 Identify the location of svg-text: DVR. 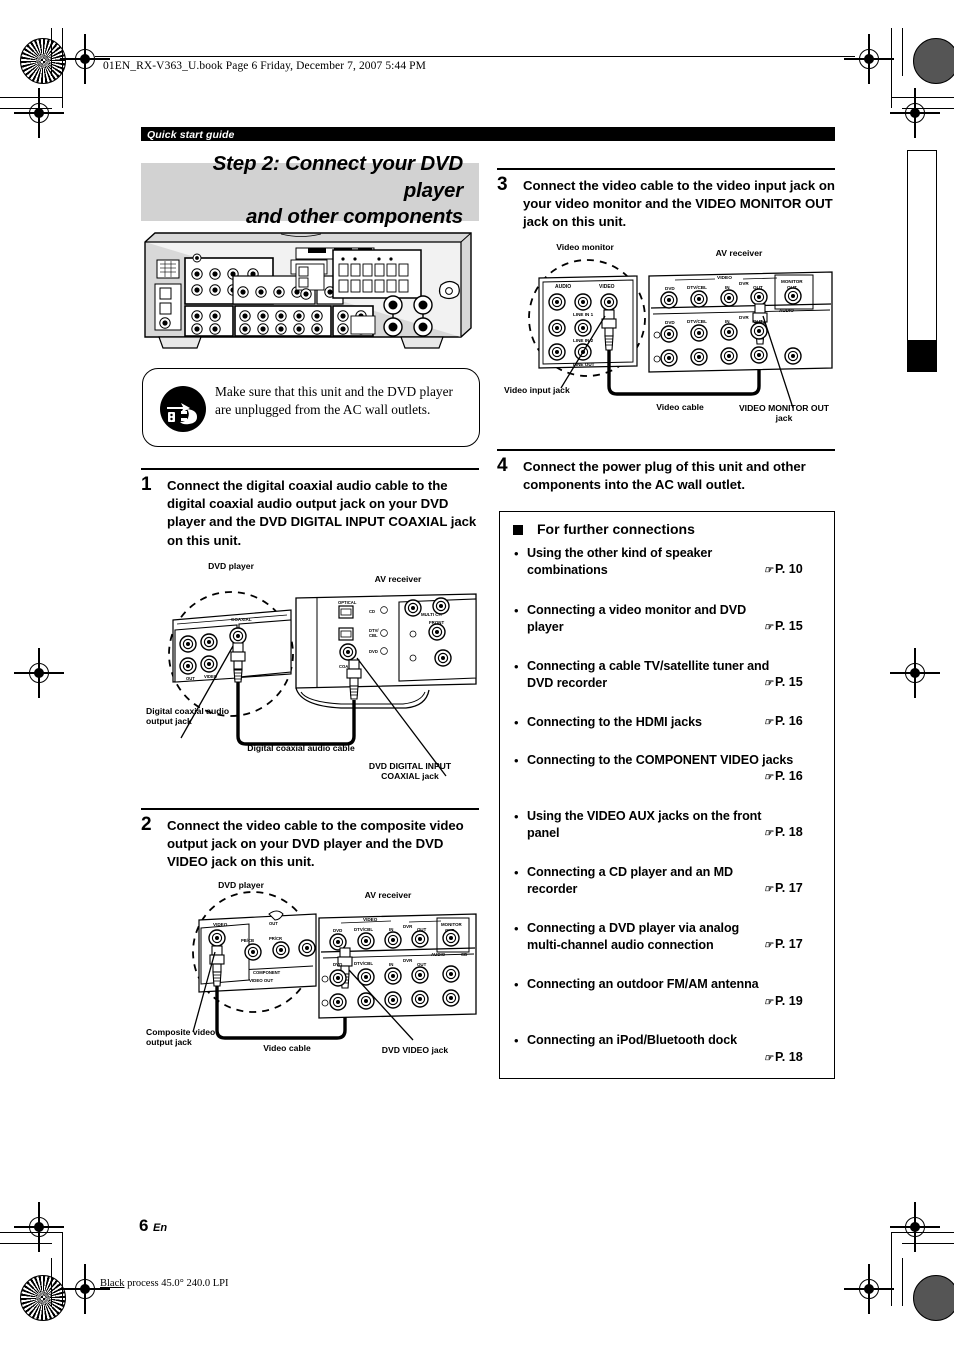
(408, 926).